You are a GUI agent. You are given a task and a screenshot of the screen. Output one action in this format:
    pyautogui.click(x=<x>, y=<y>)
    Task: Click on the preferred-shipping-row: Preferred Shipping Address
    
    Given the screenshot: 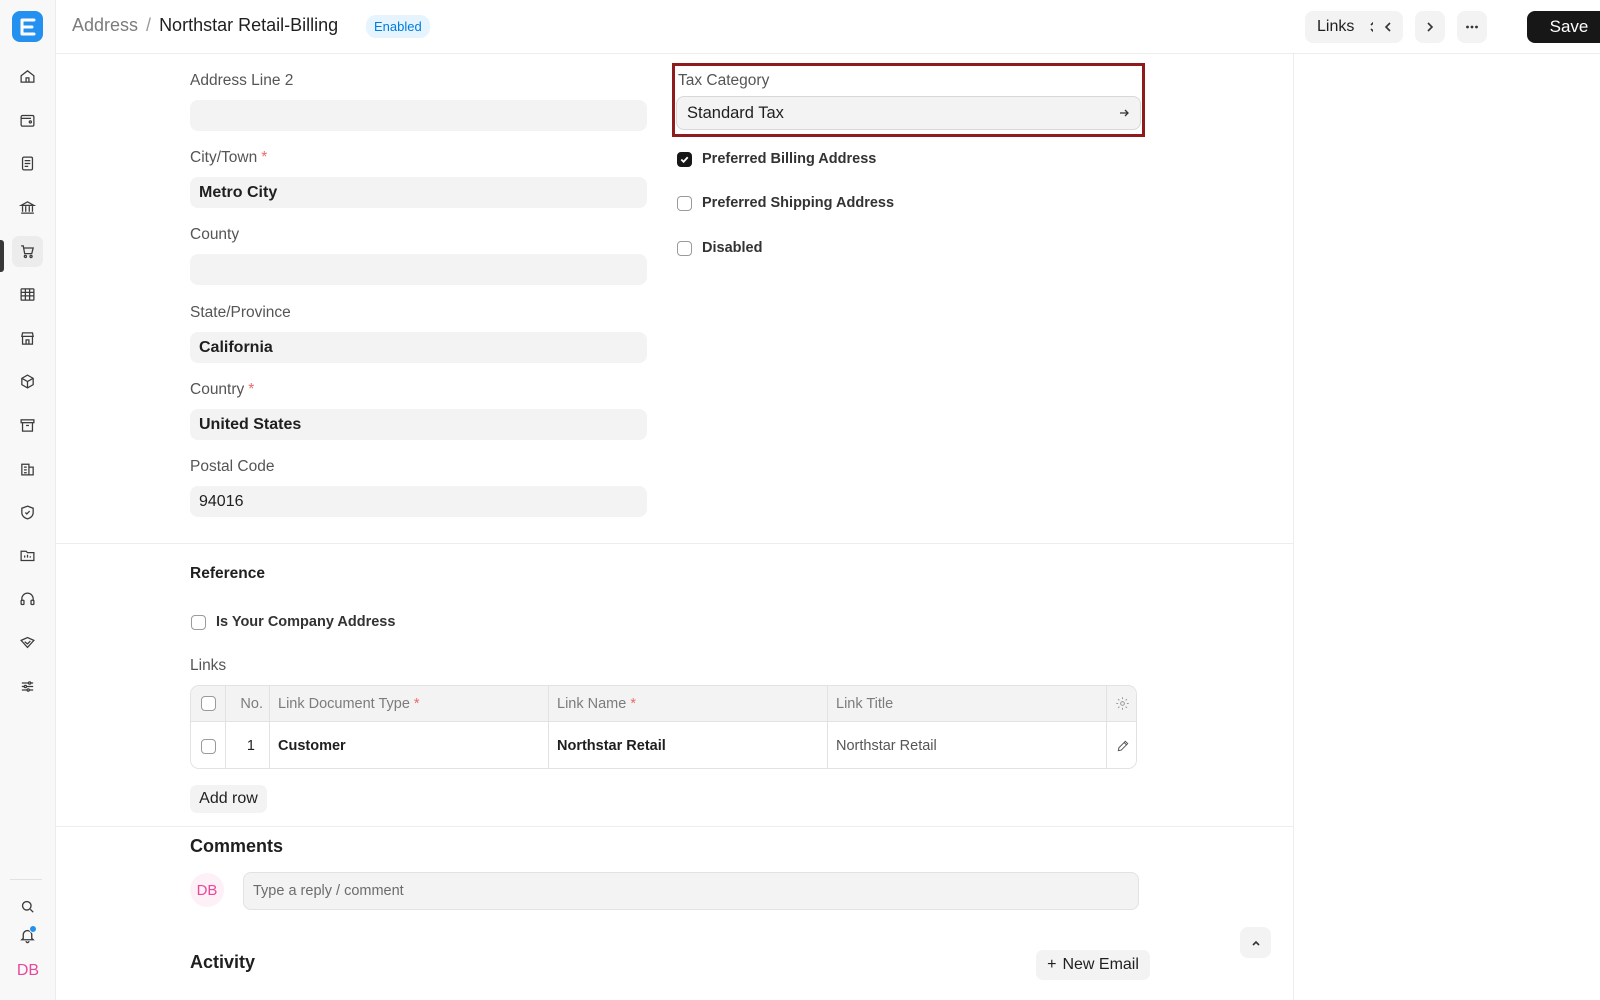 What is the action you would take?
    pyautogui.click(x=785, y=203)
    